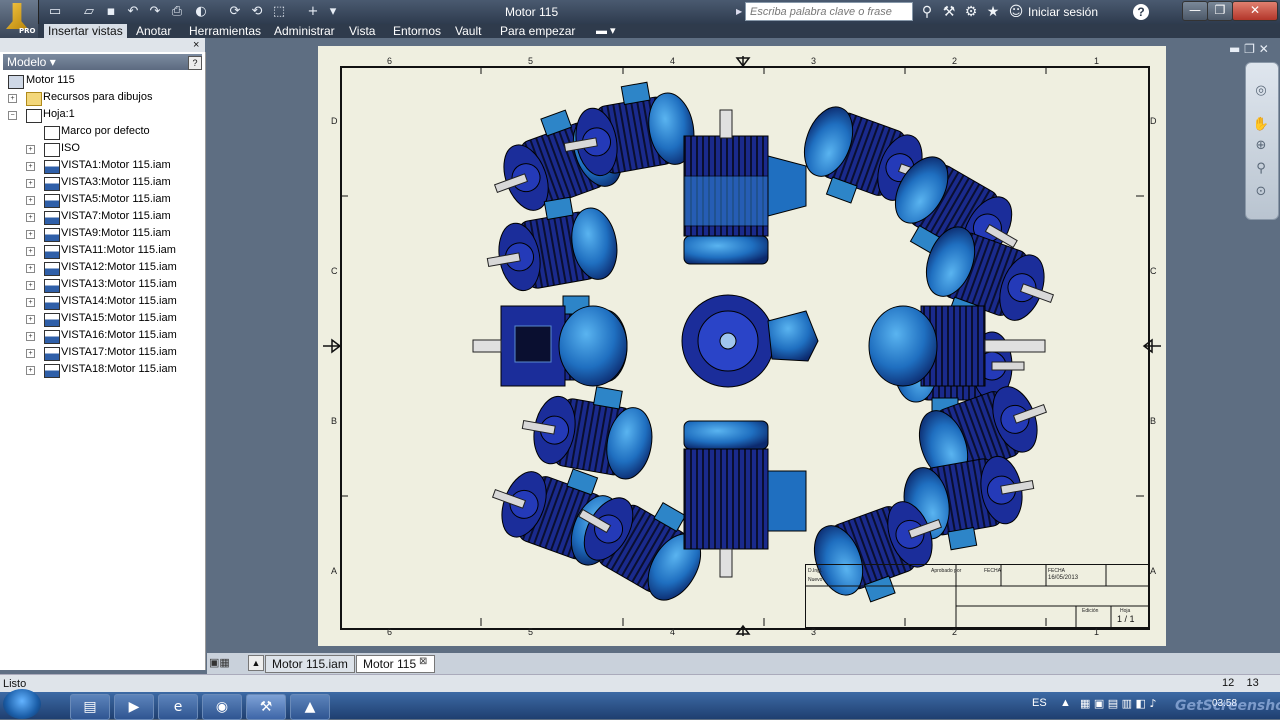  What do you see at coordinates (12, 115) in the screenshot?
I see `collapse-icon: −` at bounding box center [12, 115].